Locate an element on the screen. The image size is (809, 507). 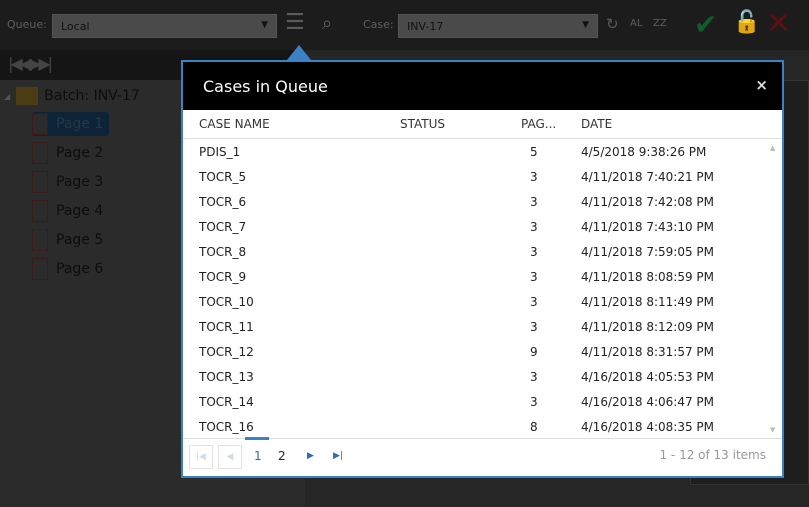
cell-name: TOCR_14 is located at coordinates (226, 402).